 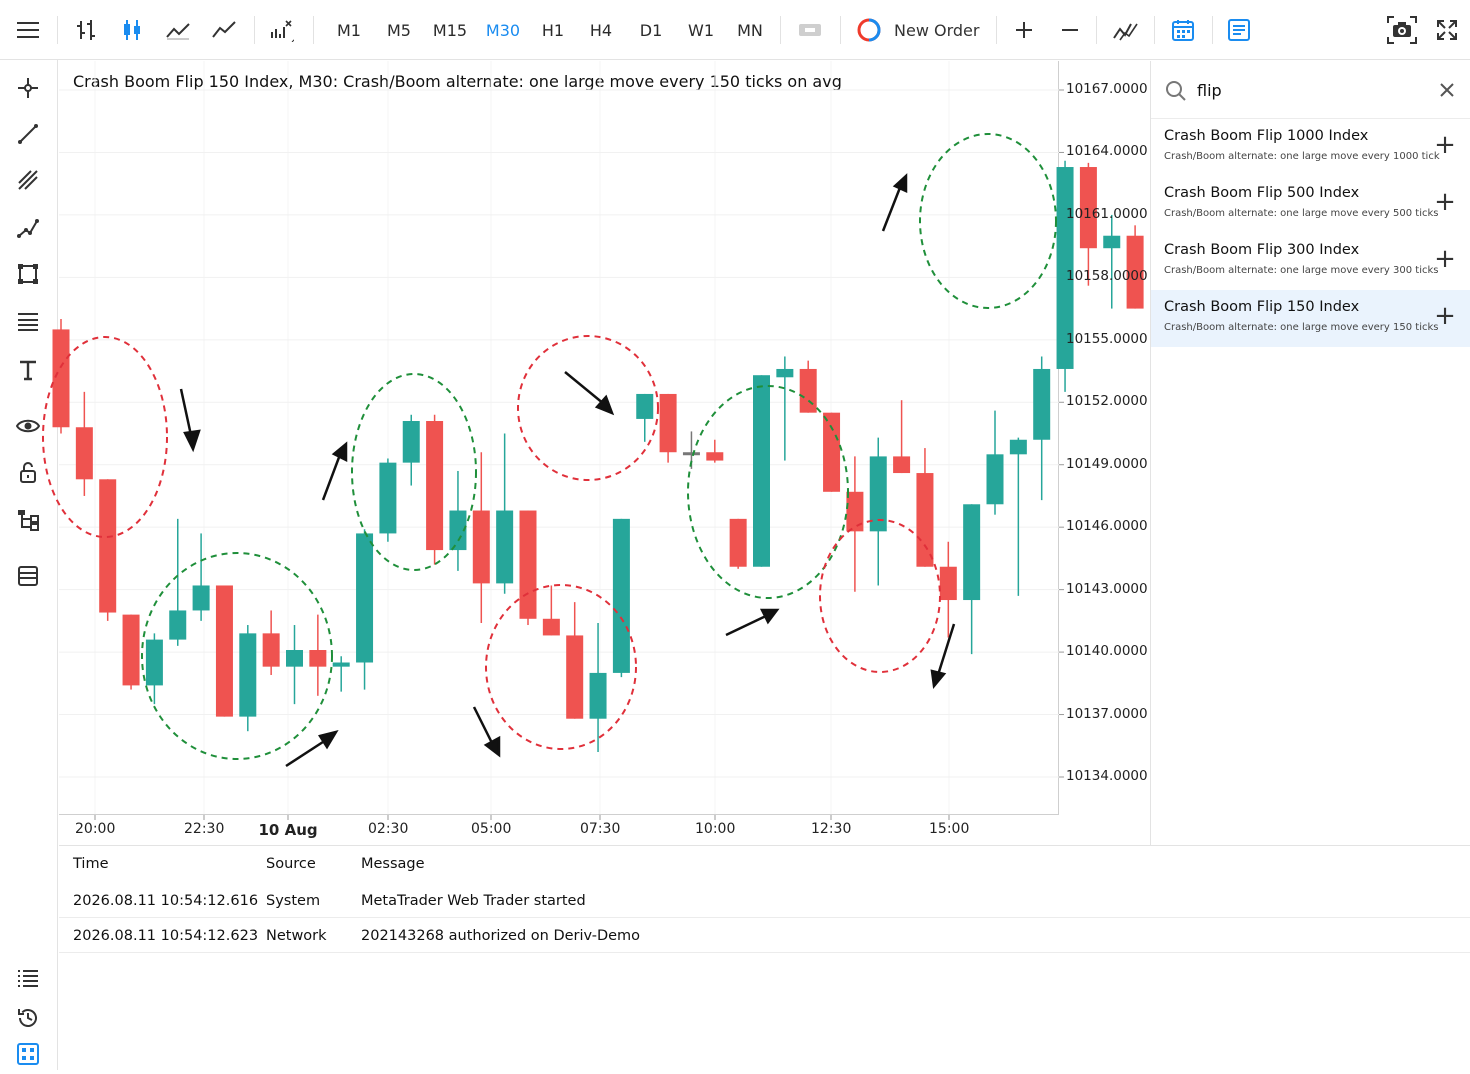 I want to click on new-order-label: New Order, so click(x=937, y=30).